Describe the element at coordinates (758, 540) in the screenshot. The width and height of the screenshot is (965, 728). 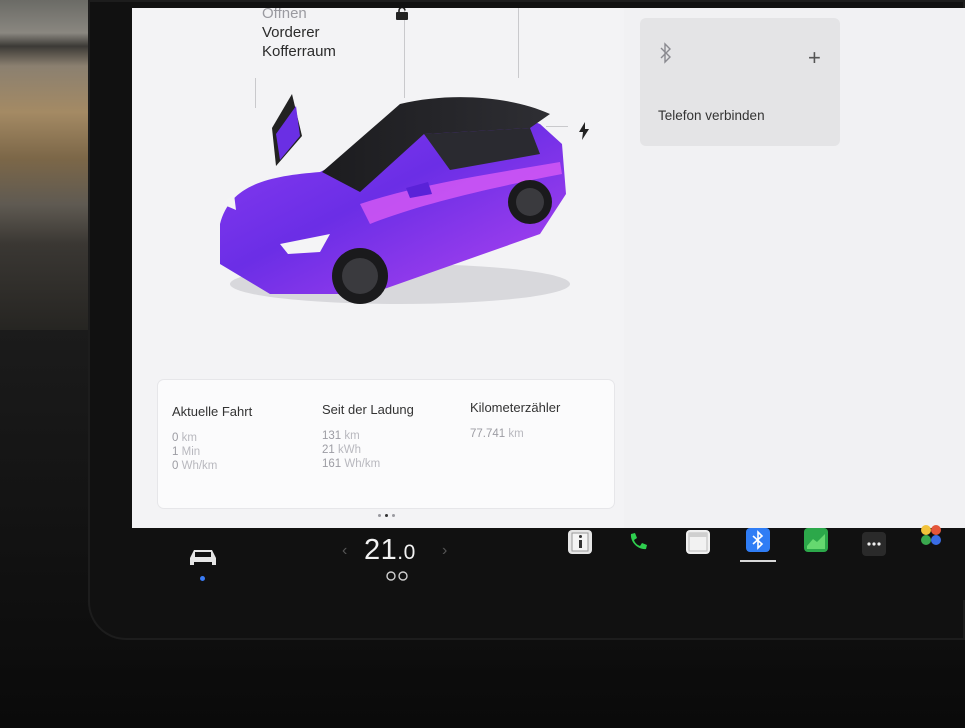
I see `bluetooth-app-icon` at that location.